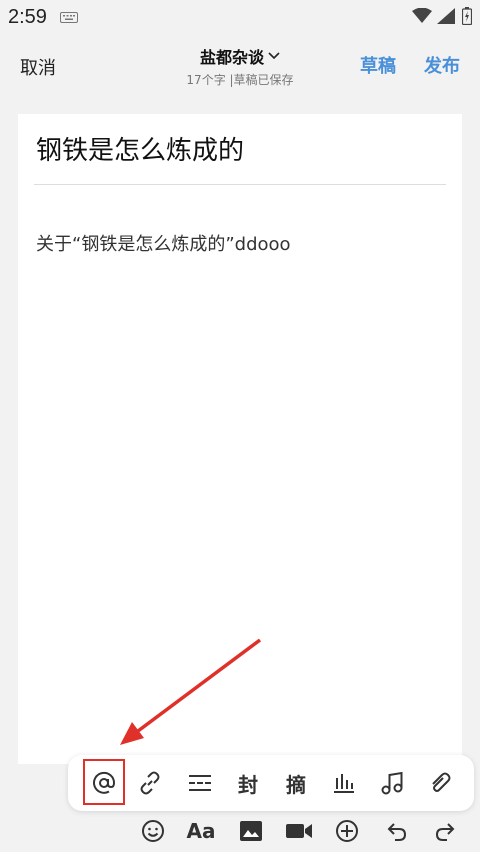 Image resolution: width=480 pixels, height=852 pixels. Describe the element at coordinates (248, 783) in the screenshot. I see `cover-icon: 封` at that location.